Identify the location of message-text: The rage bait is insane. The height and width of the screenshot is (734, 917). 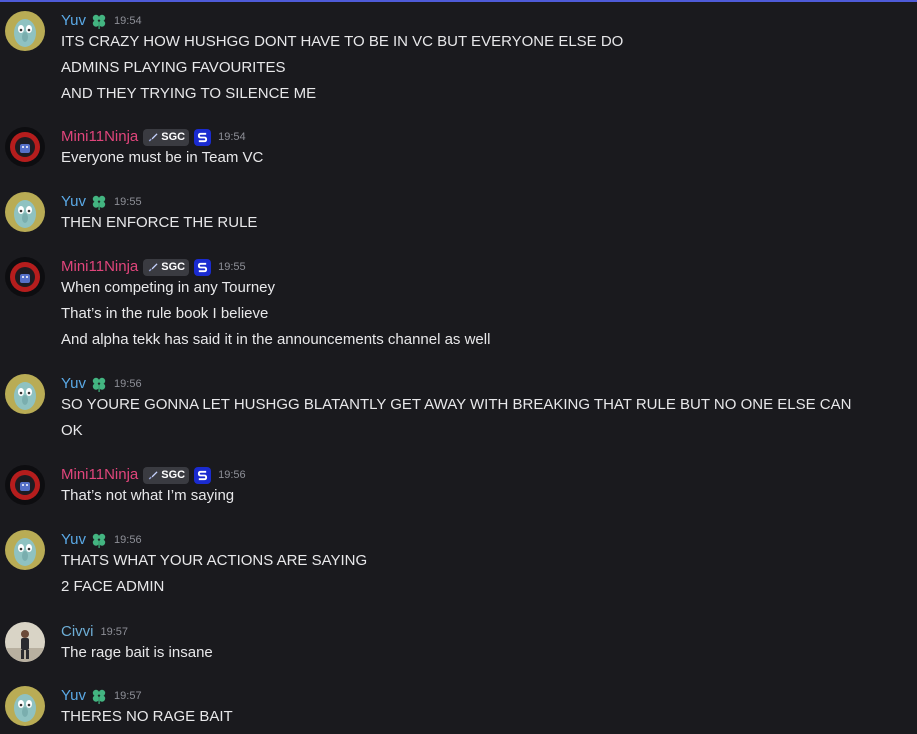
(137, 652).